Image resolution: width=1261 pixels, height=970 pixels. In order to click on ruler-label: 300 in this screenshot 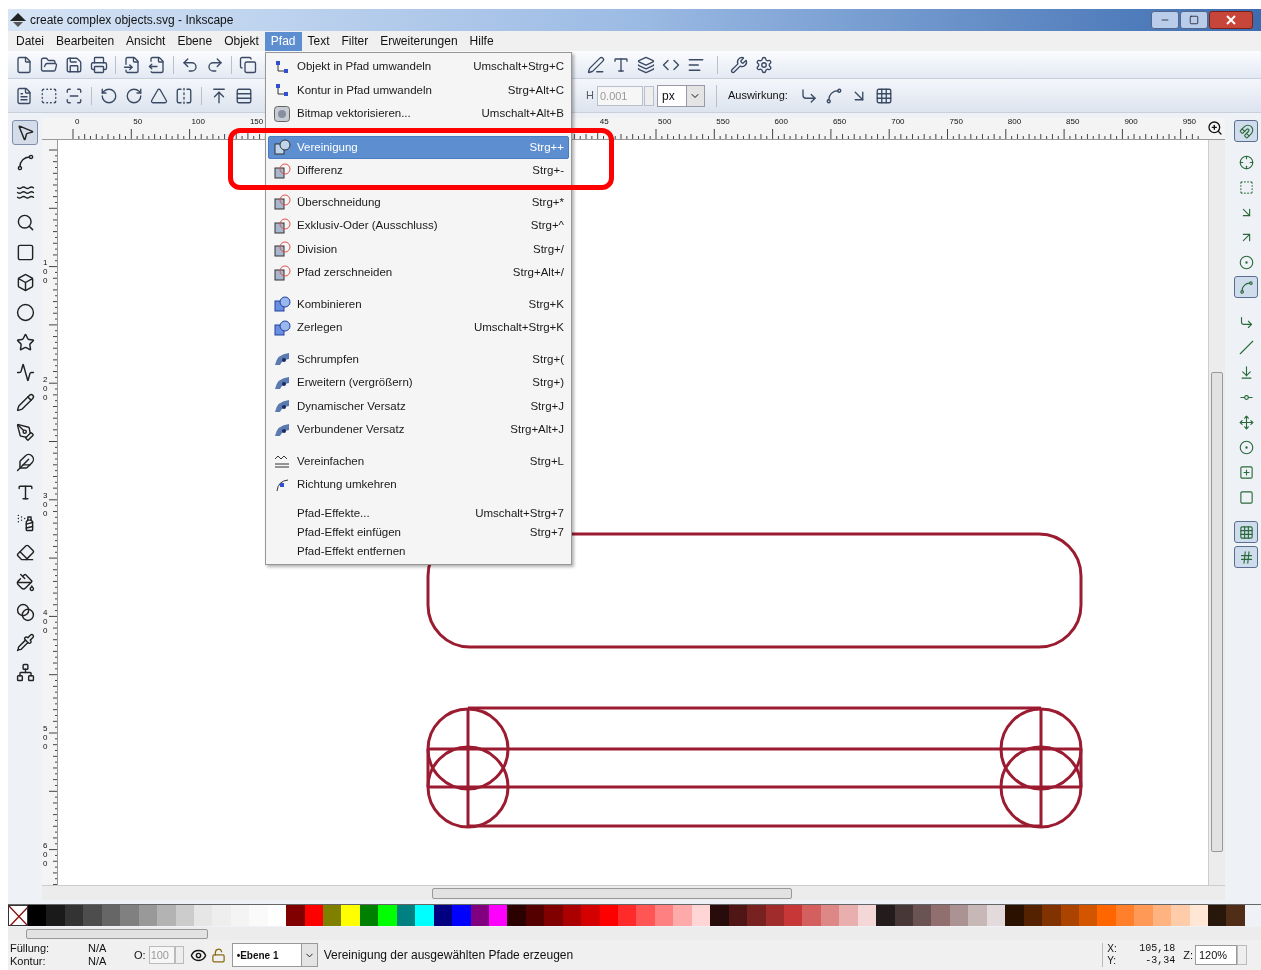, I will do `click(46, 505)`.